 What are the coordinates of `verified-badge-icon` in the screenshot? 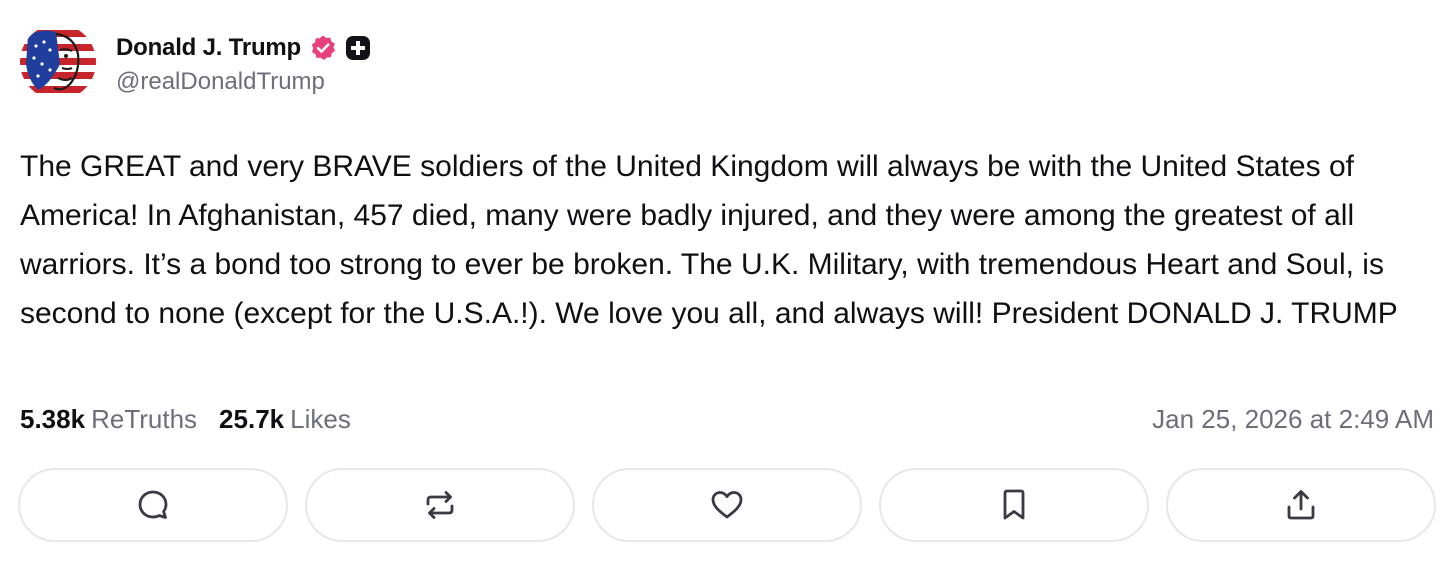 It's located at (323, 48).